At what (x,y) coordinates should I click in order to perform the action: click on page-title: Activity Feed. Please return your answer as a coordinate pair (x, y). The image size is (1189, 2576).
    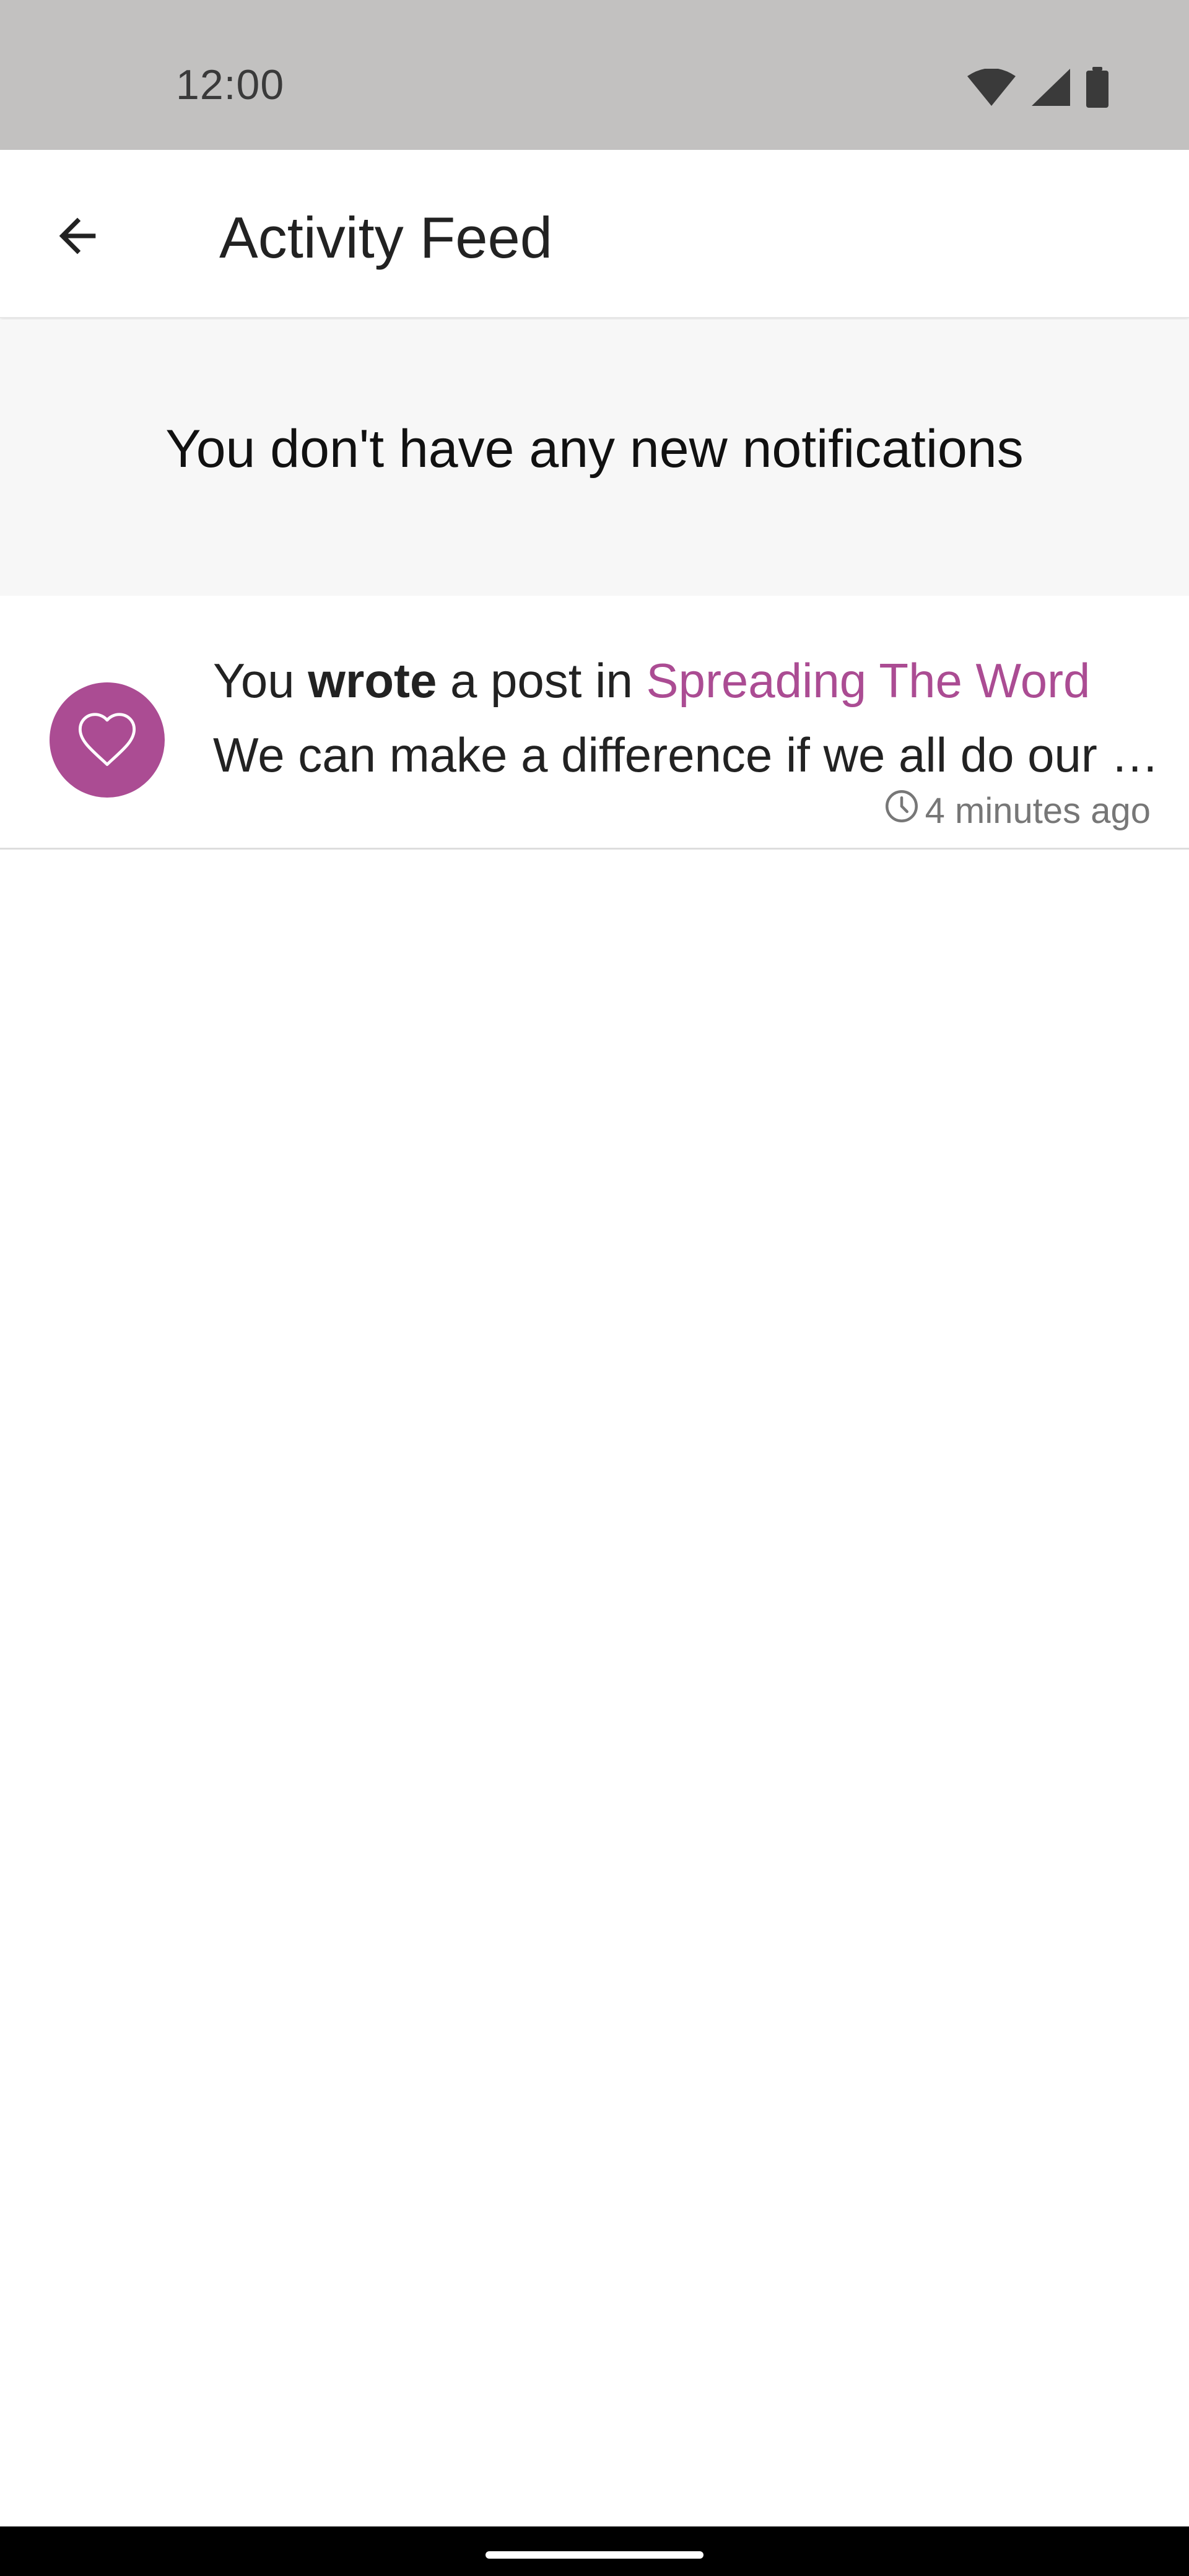
    Looking at the image, I should click on (386, 237).